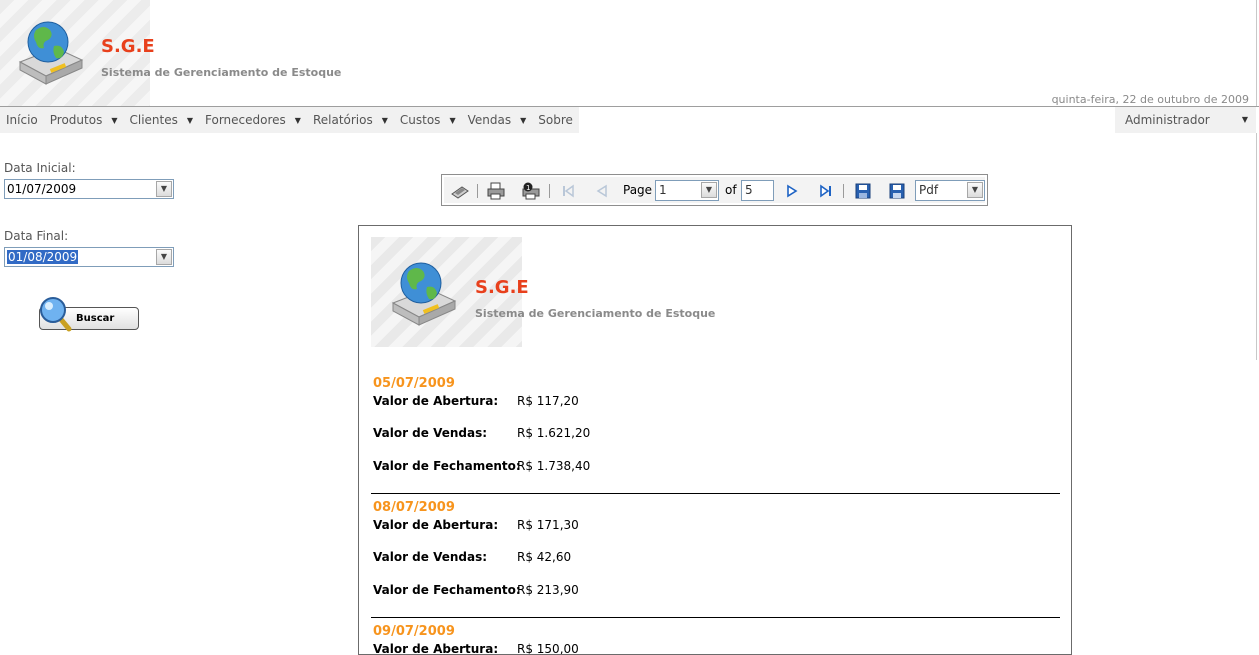 Image resolution: width=1259 pixels, height=655 pixels. I want to click on start-date-value: 01/07/2009, so click(42, 189).